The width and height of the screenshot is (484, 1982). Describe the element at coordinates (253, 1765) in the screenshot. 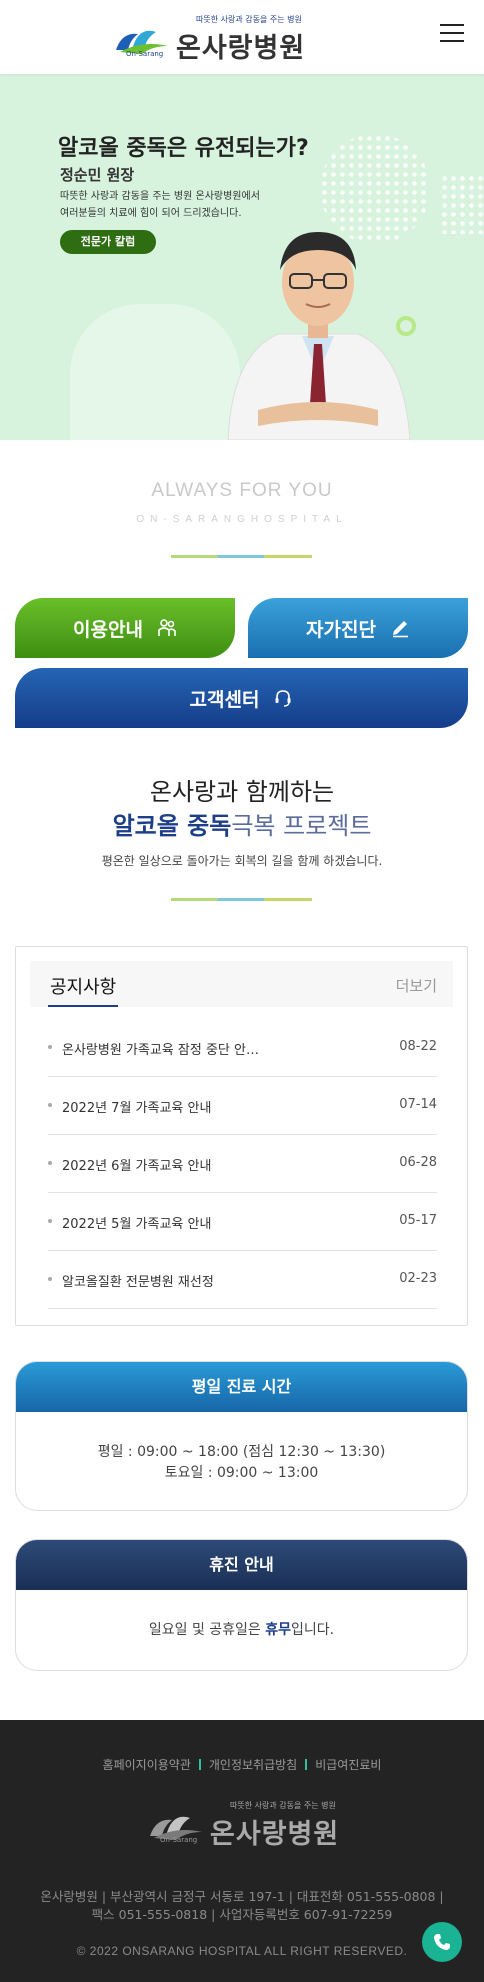

I see `privacy-link: 개인정보취급방침` at that location.